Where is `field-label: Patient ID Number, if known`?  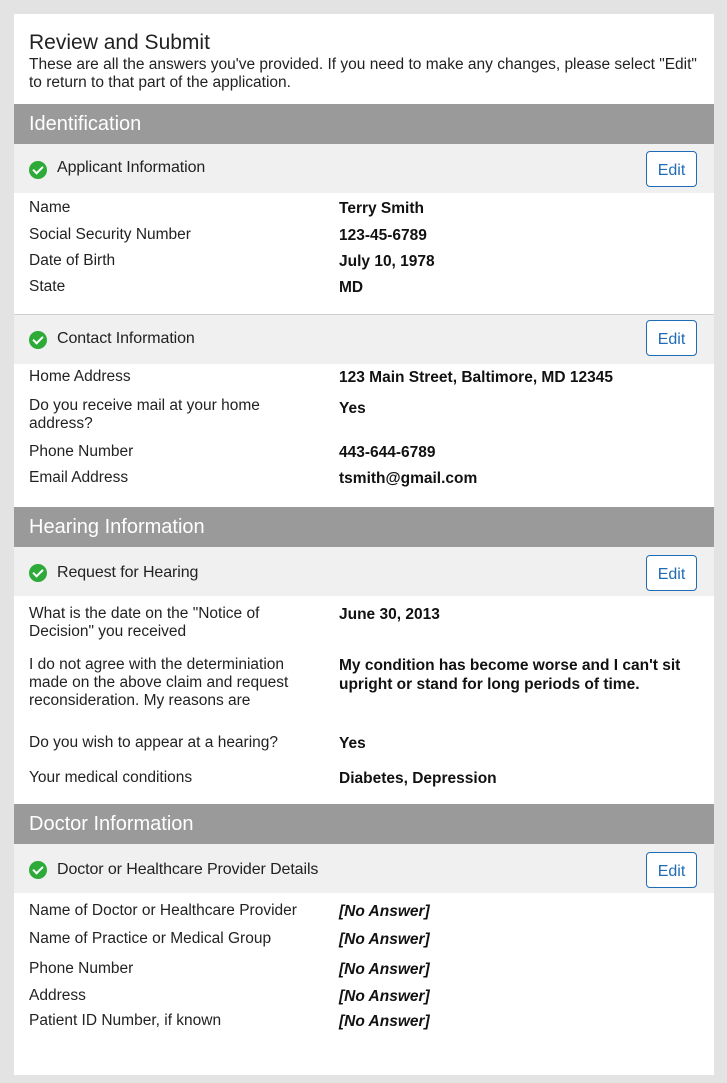 field-label: Patient ID Number, if known is located at coordinates (125, 1020).